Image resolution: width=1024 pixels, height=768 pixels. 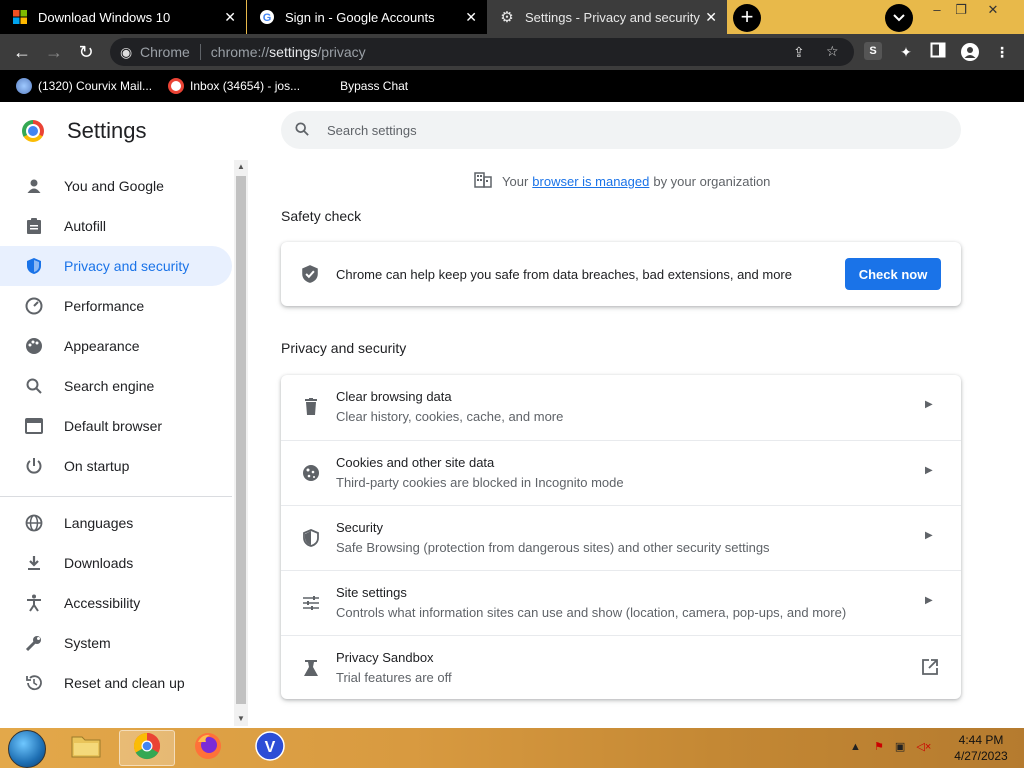 I want to click on sidebar-item-appearance: Appearance, so click(x=116, y=346).